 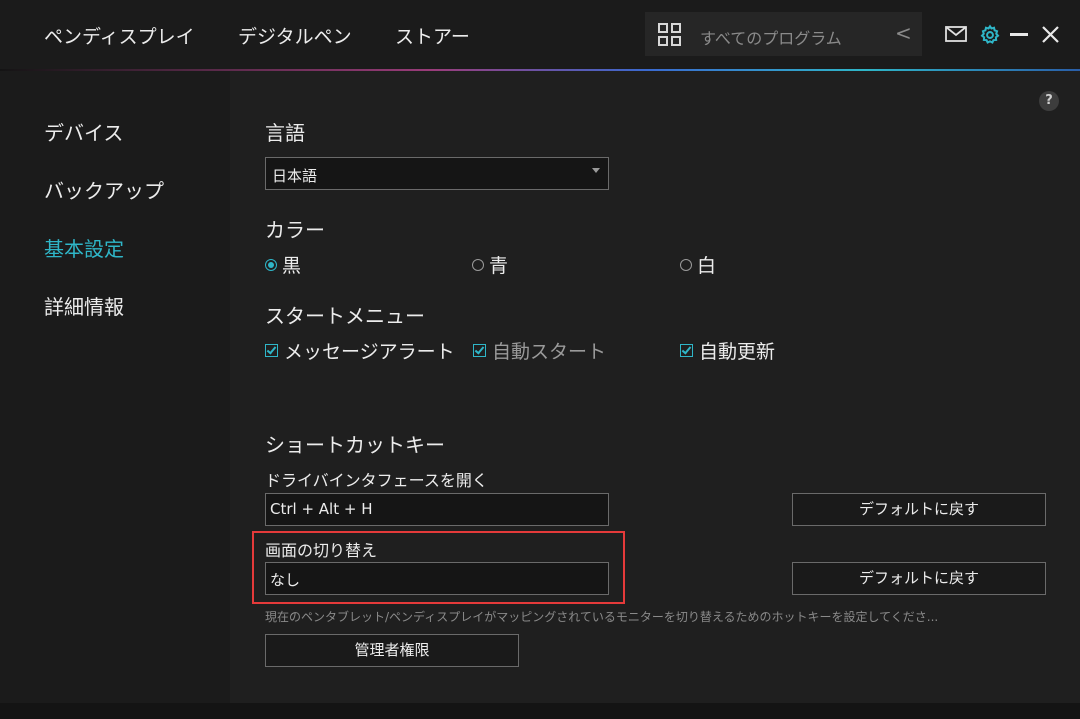 I want to click on radio-checked-icon, so click(x=271, y=264).